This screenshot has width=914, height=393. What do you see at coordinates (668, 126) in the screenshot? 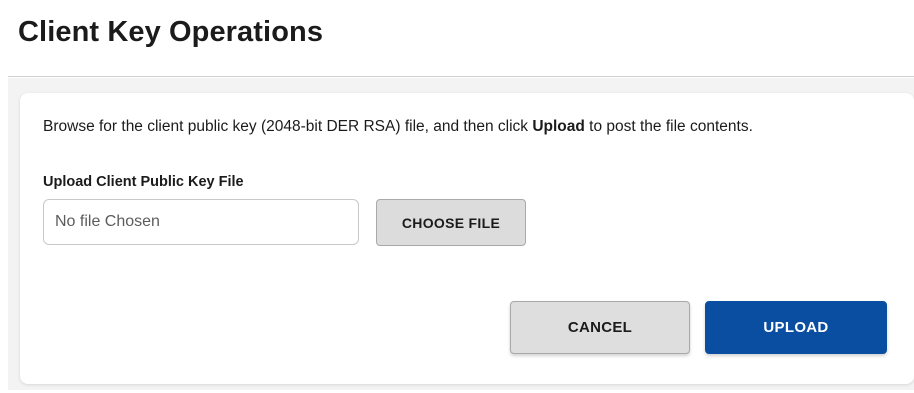
I see `instructions-suffix: to post the file contents.` at bounding box center [668, 126].